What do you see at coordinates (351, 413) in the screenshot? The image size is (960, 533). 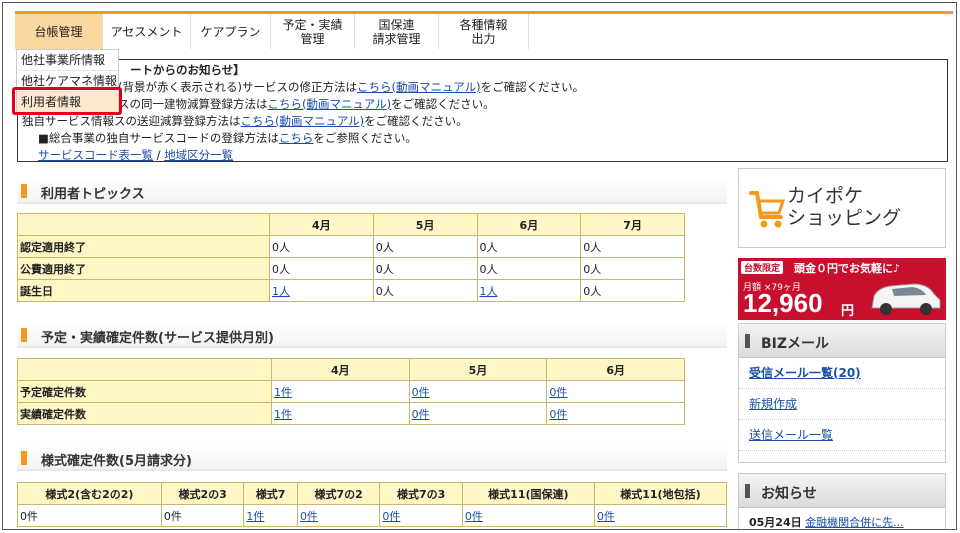 I see `table-row: 実績確定件数 1件 0件 0件` at bounding box center [351, 413].